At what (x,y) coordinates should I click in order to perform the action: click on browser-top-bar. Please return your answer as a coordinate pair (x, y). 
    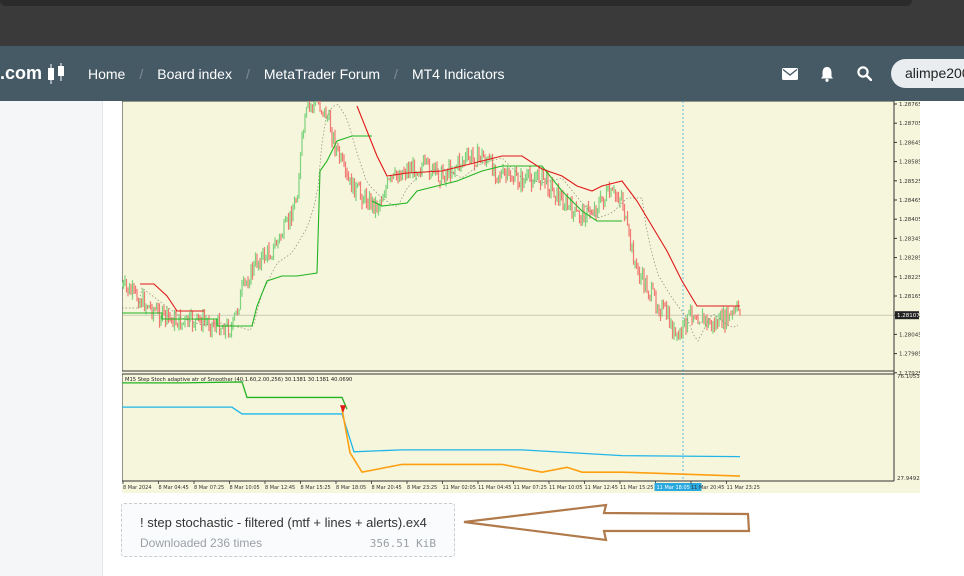
    Looking at the image, I should click on (482, 23).